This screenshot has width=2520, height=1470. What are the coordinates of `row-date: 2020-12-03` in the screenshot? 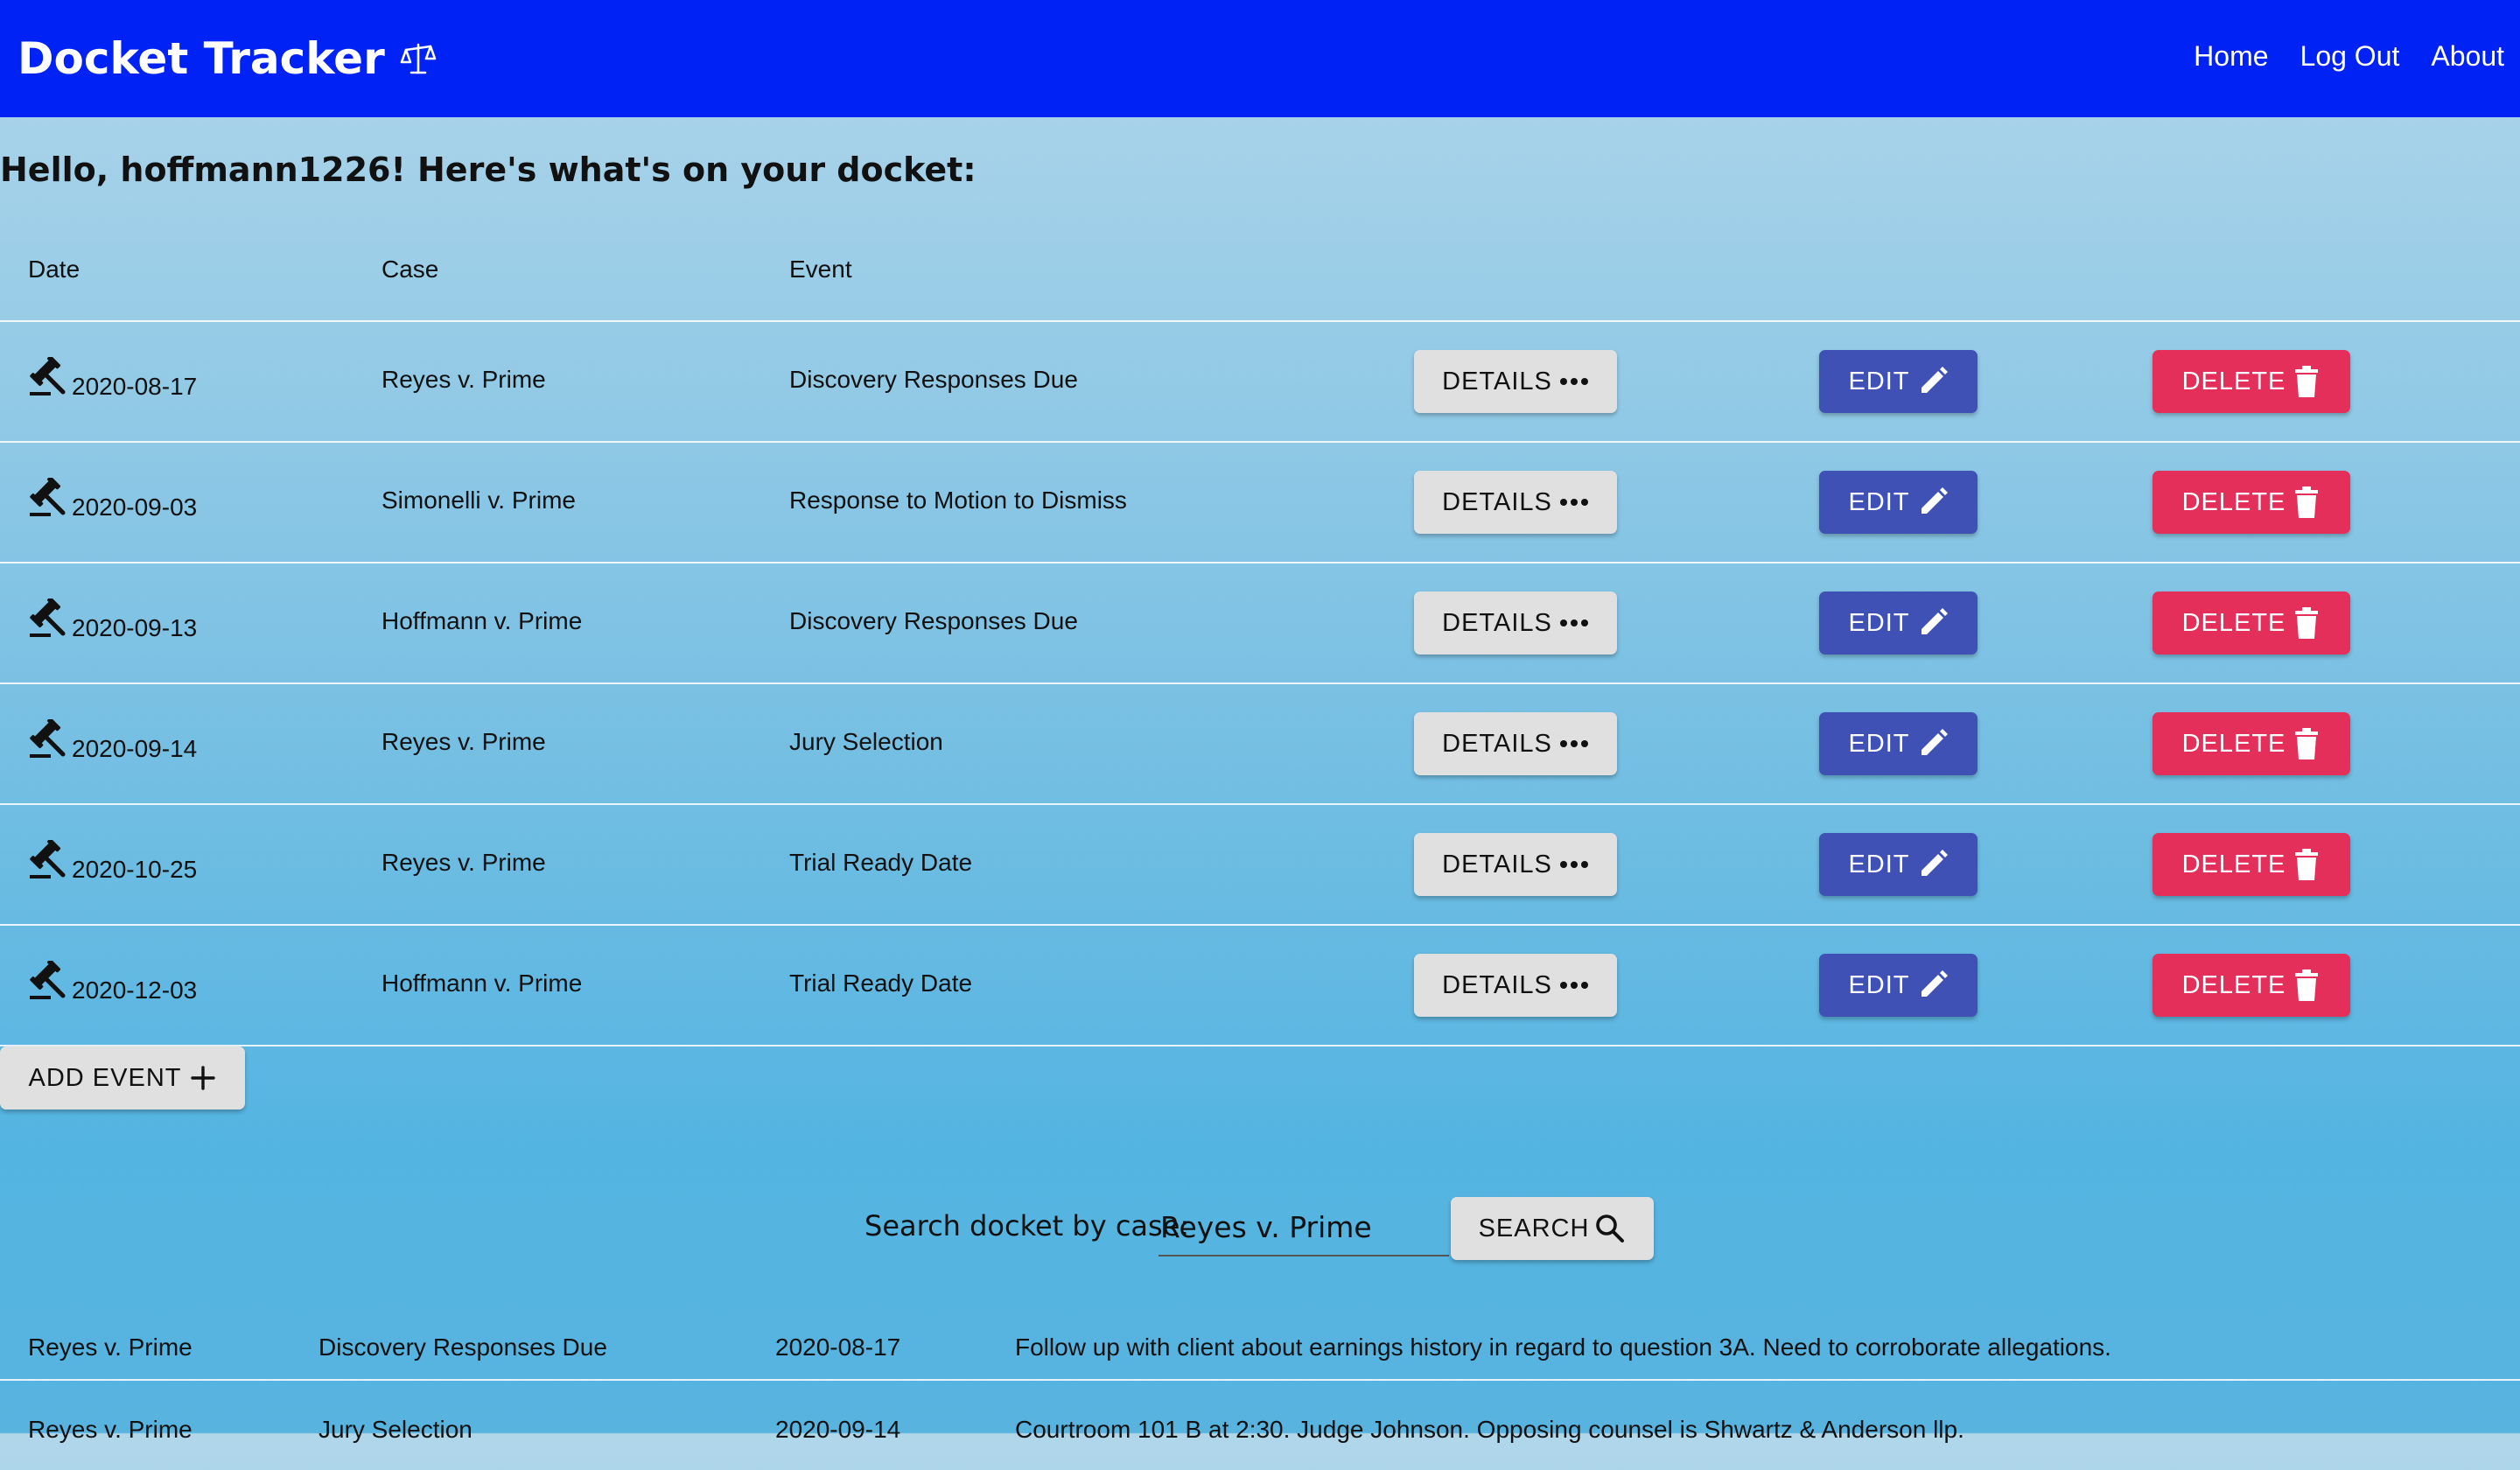 It's located at (112, 982).